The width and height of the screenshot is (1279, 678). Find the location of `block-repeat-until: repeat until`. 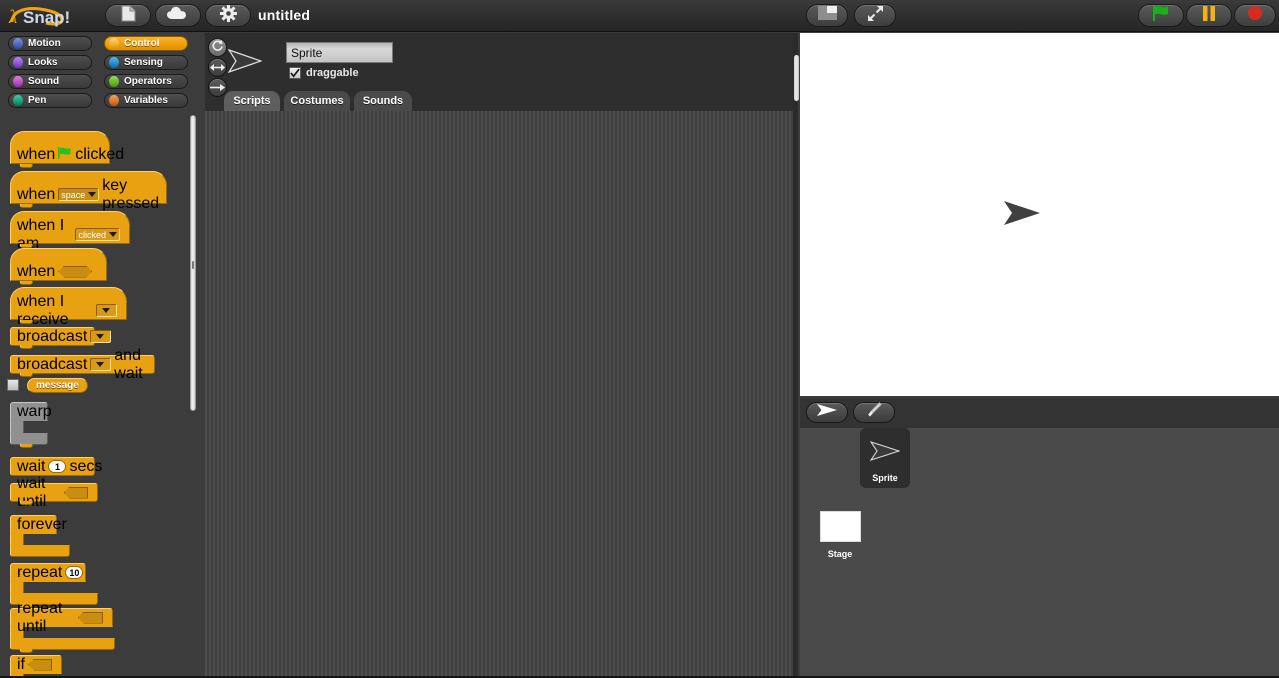

block-repeat-until: repeat until is located at coordinates (62, 626).